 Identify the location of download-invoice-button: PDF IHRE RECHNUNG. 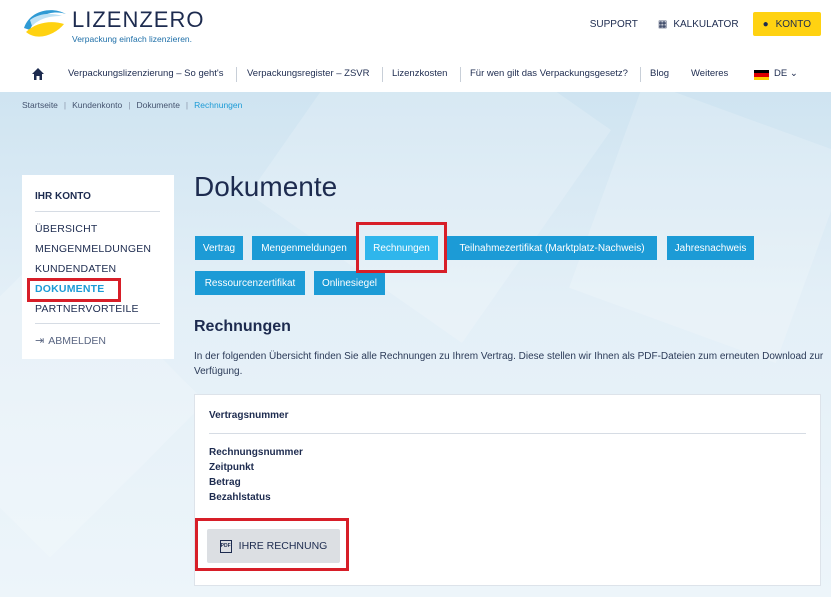
(273, 546).